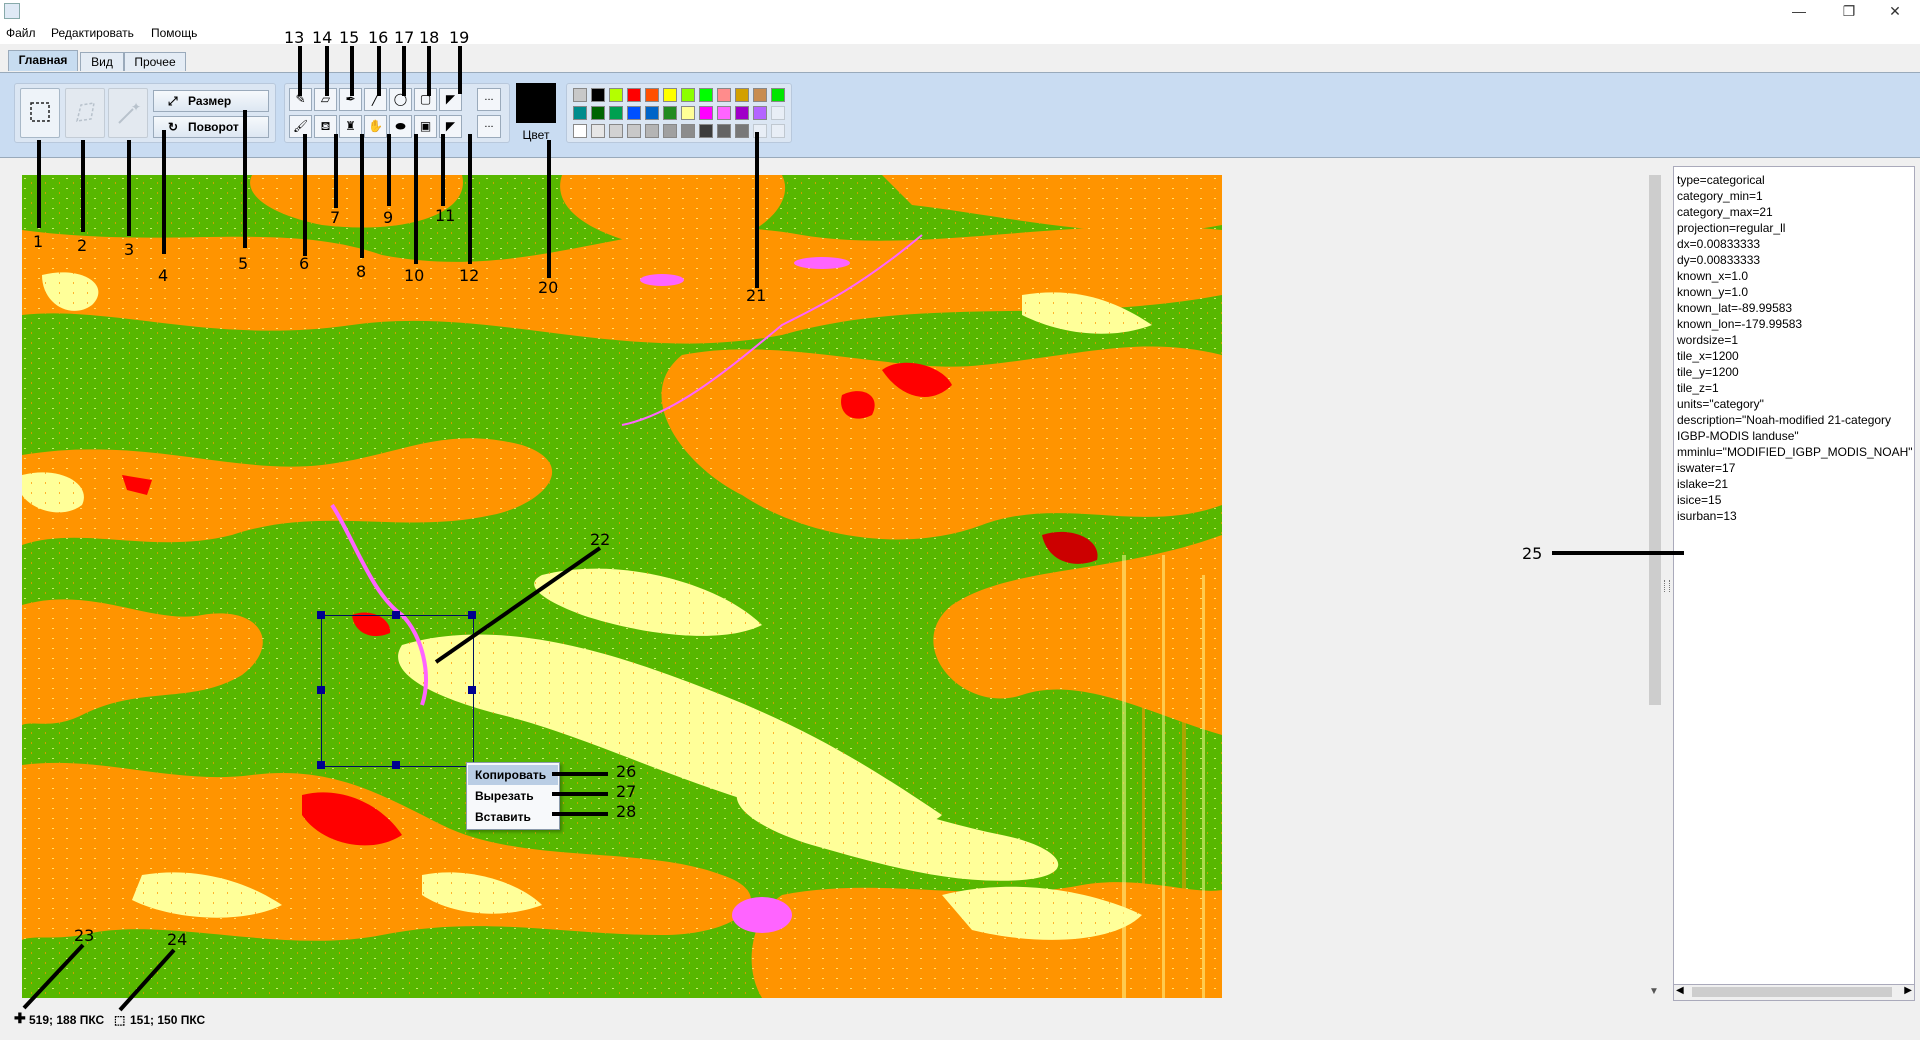 The image size is (1920, 1040). Describe the element at coordinates (425, 126) in the screenshot. I see `filled-rectangle-tool: ▣` at that location.